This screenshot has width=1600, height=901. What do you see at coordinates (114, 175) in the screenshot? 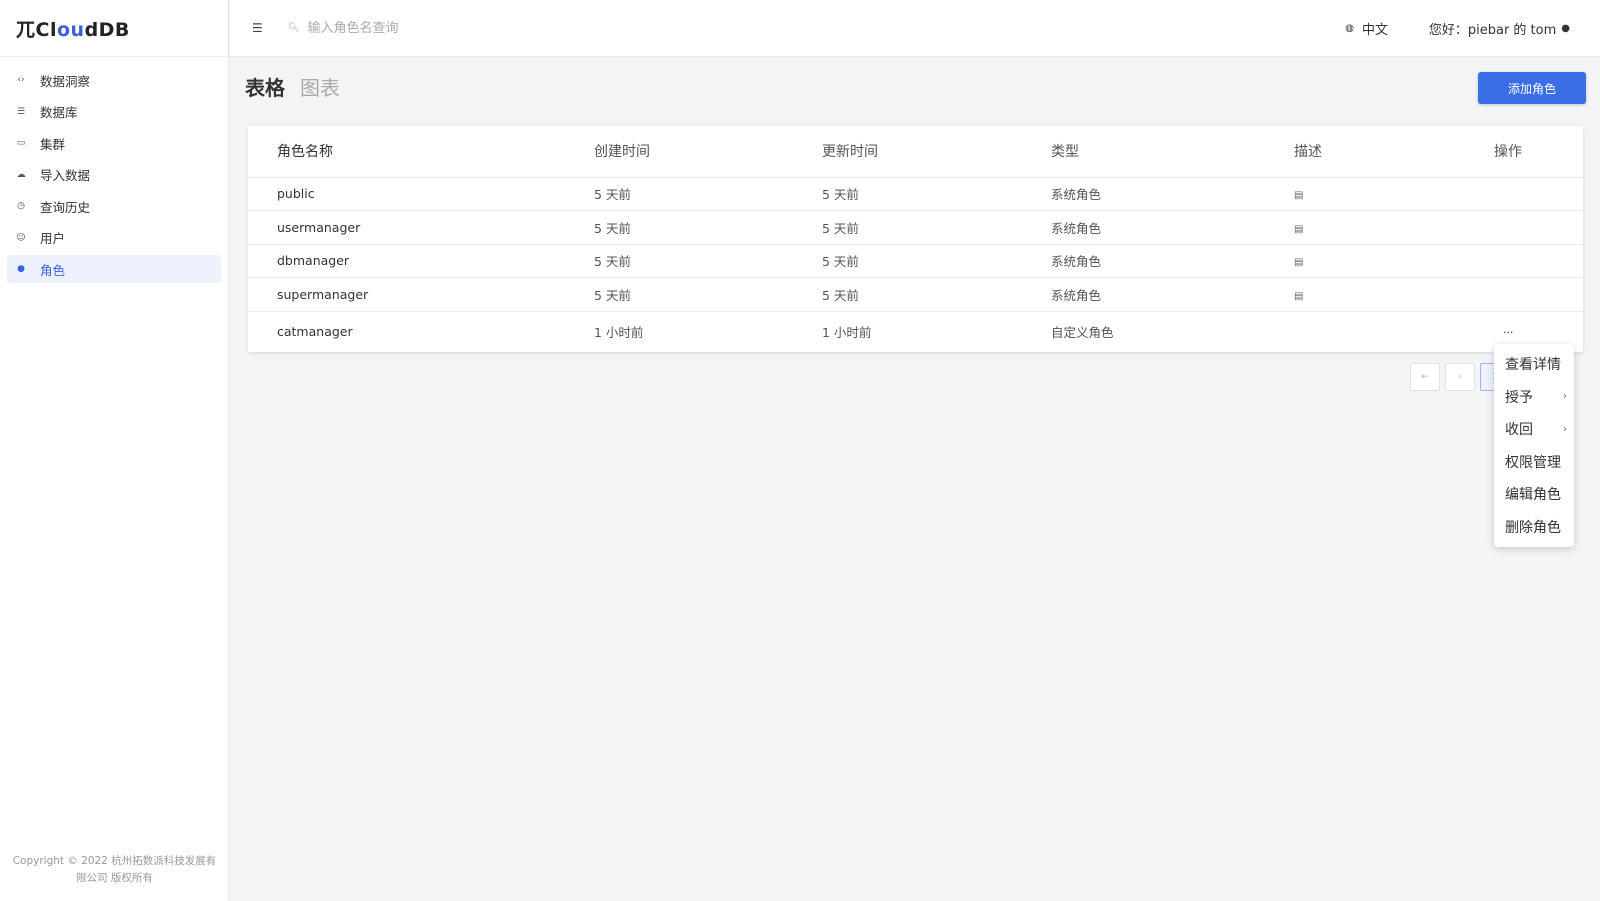
I see `sidebar-item-3: ☁ 导入数据` at bounding box center [114, 175].